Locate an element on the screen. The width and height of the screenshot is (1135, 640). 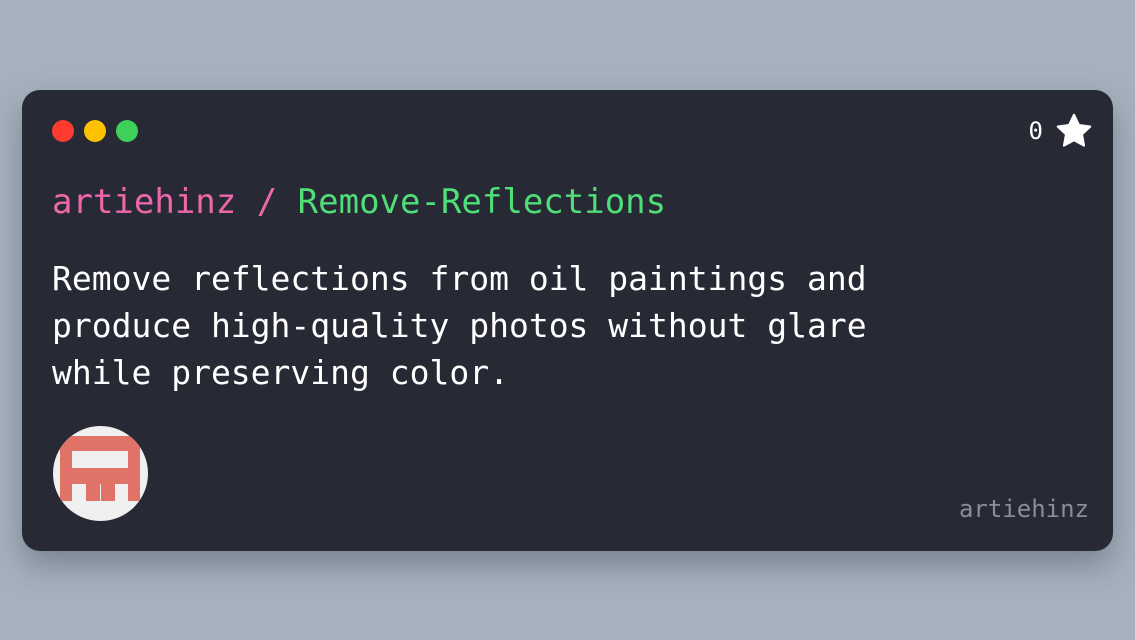
star-counter: 0 is located at coordinates (1061, 131).